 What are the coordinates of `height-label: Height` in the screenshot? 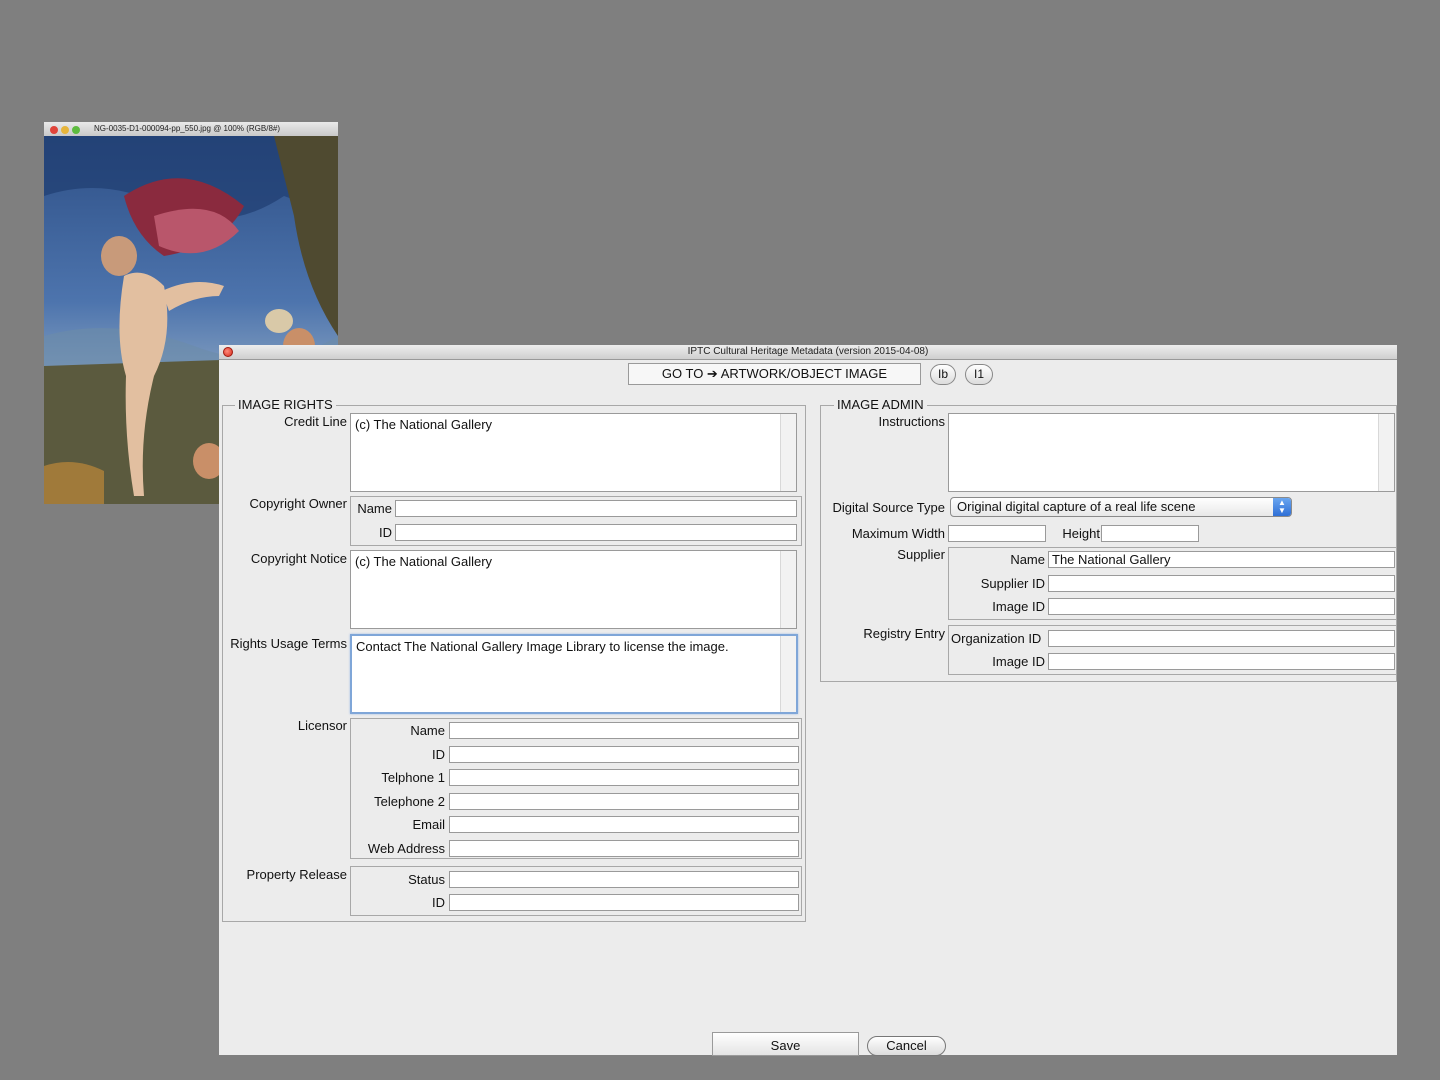 It's located at (1081, 533).